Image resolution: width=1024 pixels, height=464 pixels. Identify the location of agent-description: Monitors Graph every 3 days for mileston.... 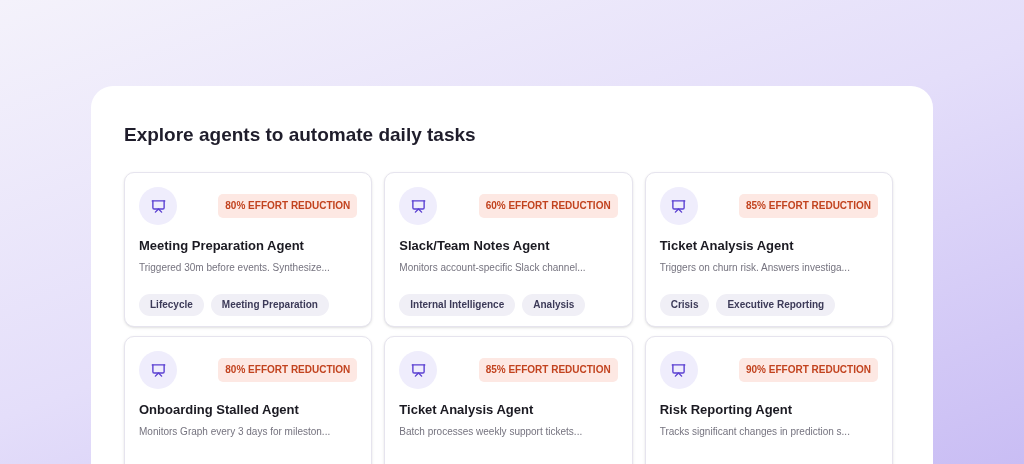
(235, 431).